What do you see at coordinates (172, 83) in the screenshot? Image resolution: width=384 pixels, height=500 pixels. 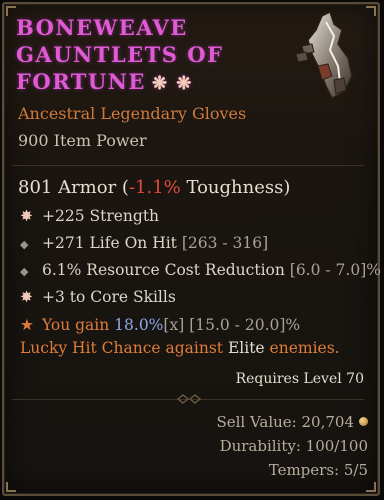 I see `legendary-marks-icon: ❋ ❋` at bounding box center [172, 83].